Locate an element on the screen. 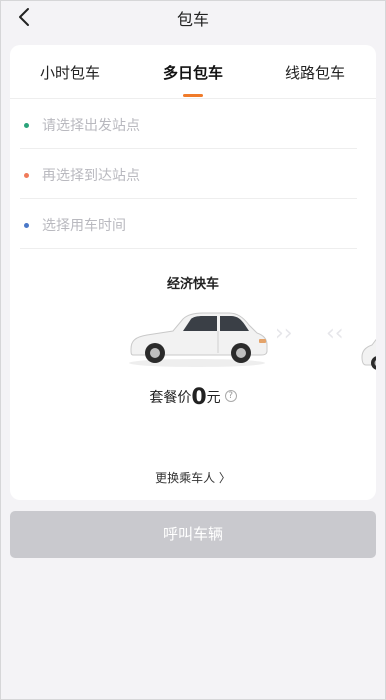 The image size is (386, 700). page-title: 包车 is located at coordinates (192, 19).